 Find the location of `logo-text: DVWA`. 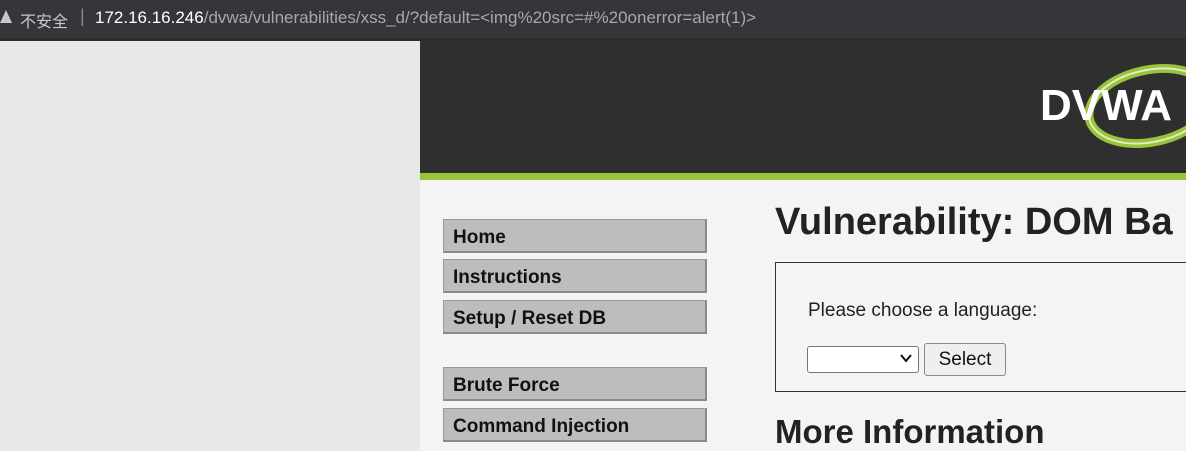

logo-text: DVWA is located at coordinates (1106, 105).